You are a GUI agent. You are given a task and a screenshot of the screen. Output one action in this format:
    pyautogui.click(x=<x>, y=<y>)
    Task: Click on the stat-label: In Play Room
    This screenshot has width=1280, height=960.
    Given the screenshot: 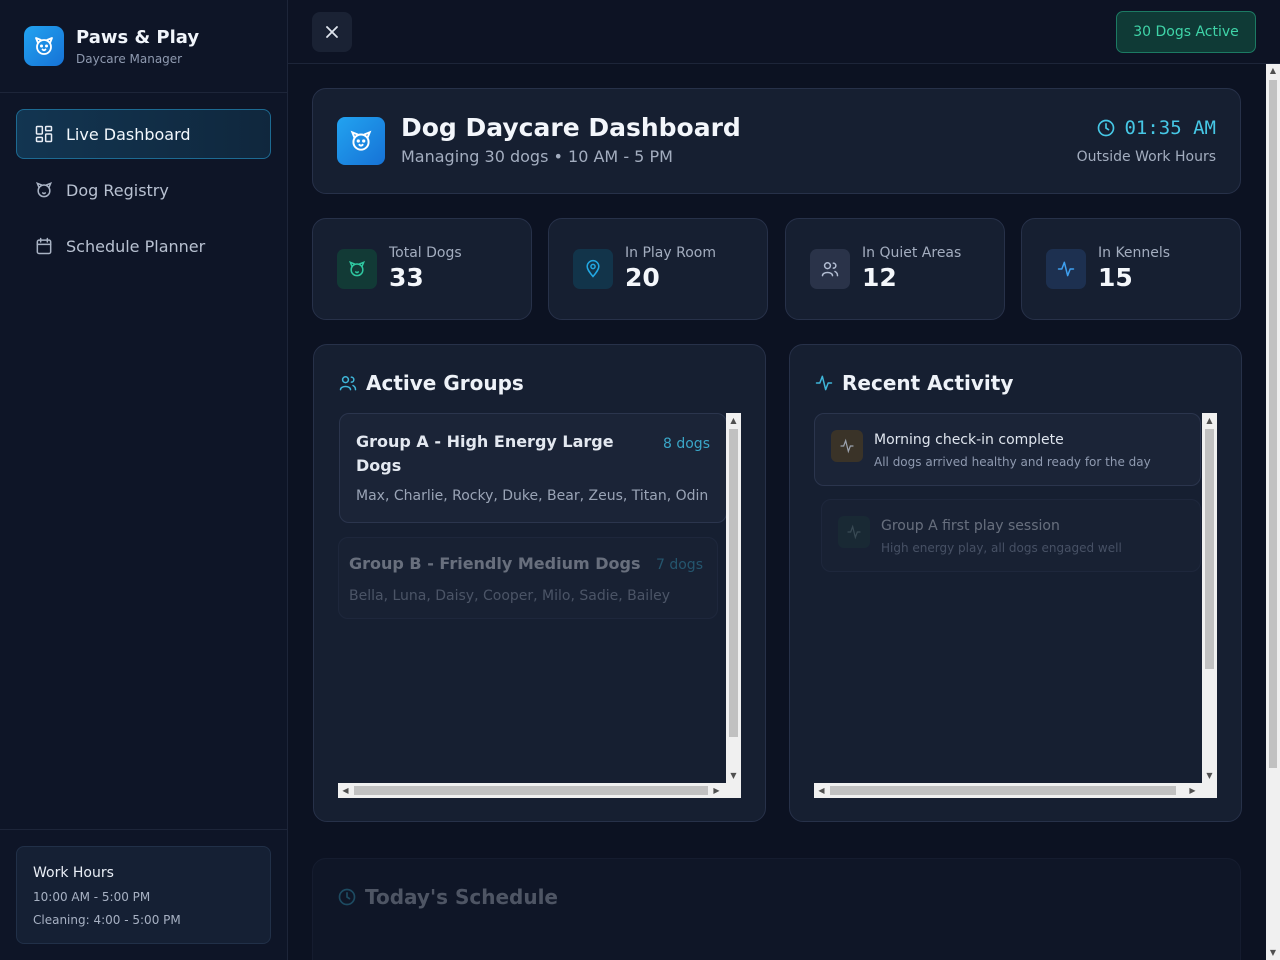 What is the action you would take?
    pyautogui.click(x=670, y=253)
    